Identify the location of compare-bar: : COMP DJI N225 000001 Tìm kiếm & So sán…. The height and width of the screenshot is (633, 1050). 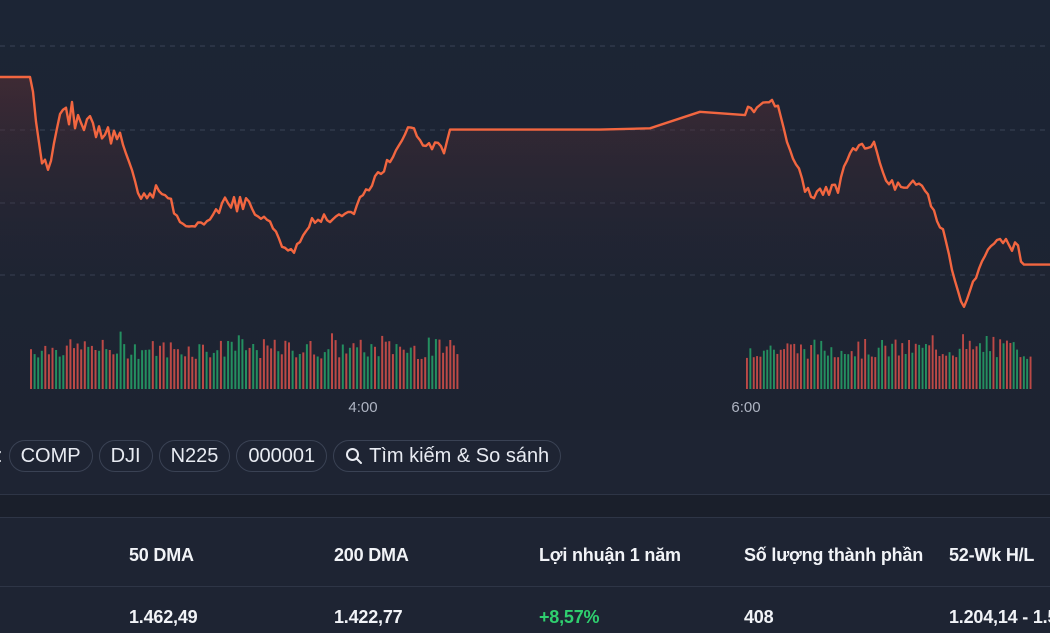
(525, 456).